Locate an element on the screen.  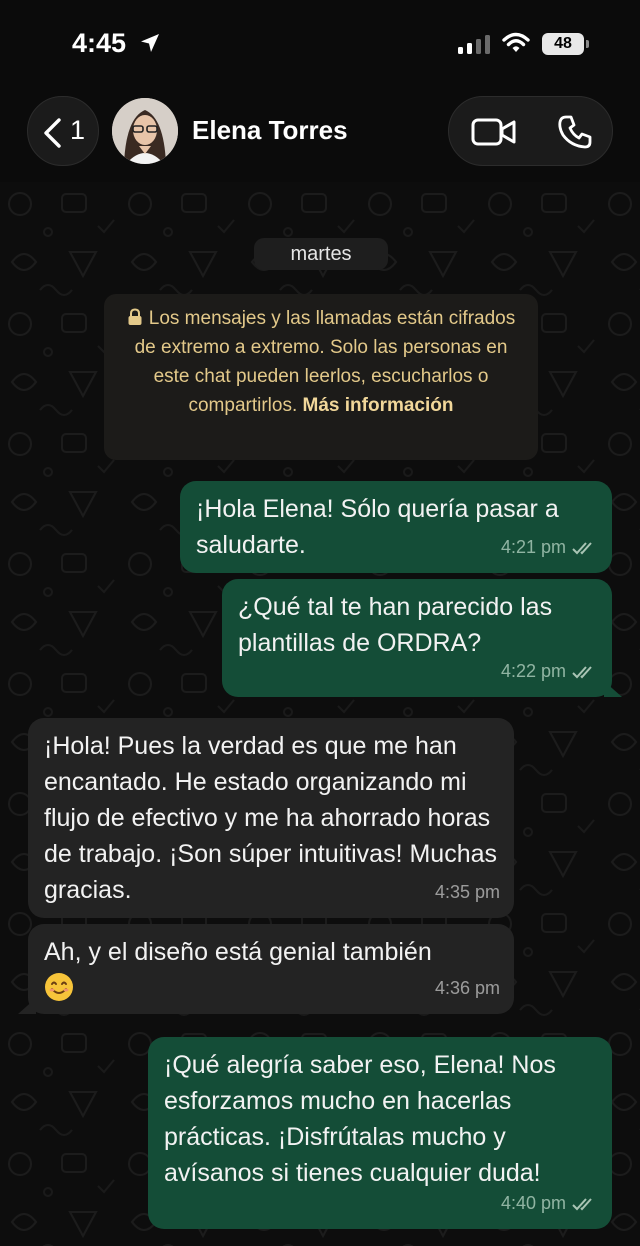
chevron-left-icon is located at coordinates (52, 133).